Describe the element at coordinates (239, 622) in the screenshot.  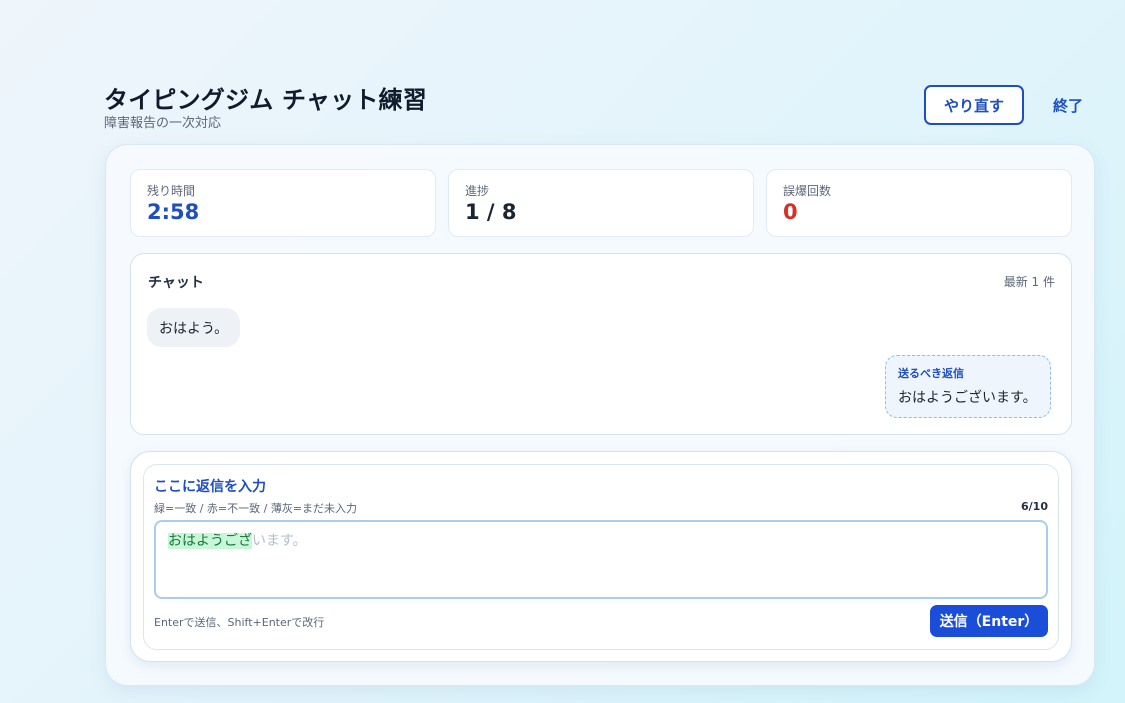
I see `reply-input-shortcut-hint: Enterで送信、Shift+Enterで改行` at that location.